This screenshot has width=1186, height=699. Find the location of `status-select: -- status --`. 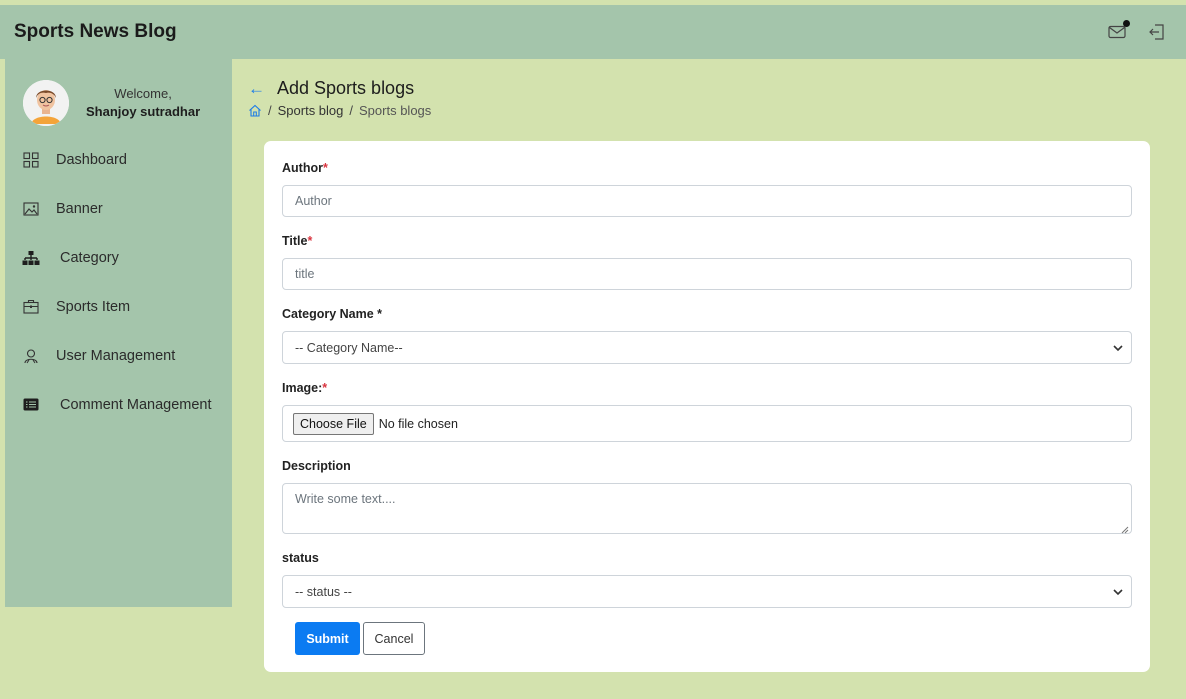

status-select: -- status -- is located at coordinates (707, 591).